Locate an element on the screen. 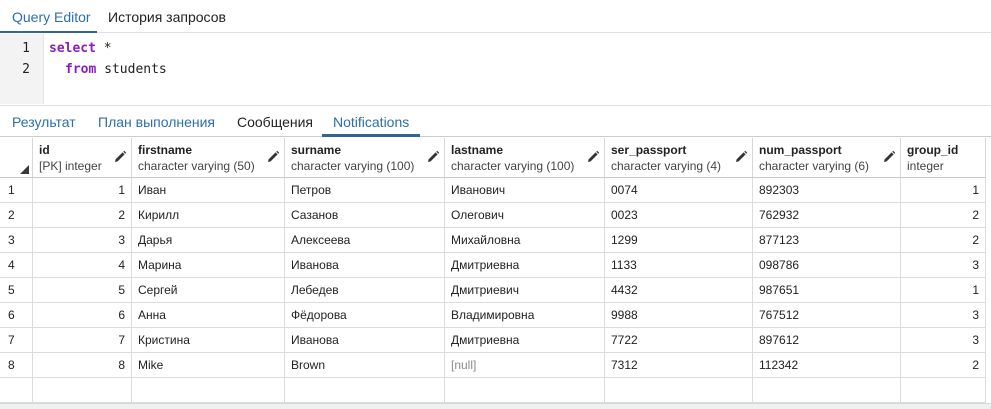 The width and height of the screenshot is (991, 409). table-cell: 7312 is located at coordinates (679, 365).